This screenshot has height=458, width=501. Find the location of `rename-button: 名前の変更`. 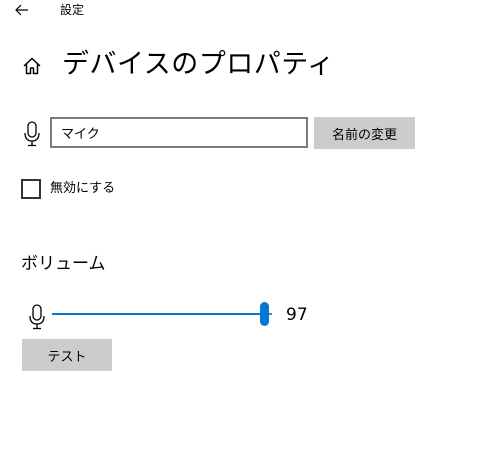

rename-button: 名前の変更 is located at coordinates (364, 133).